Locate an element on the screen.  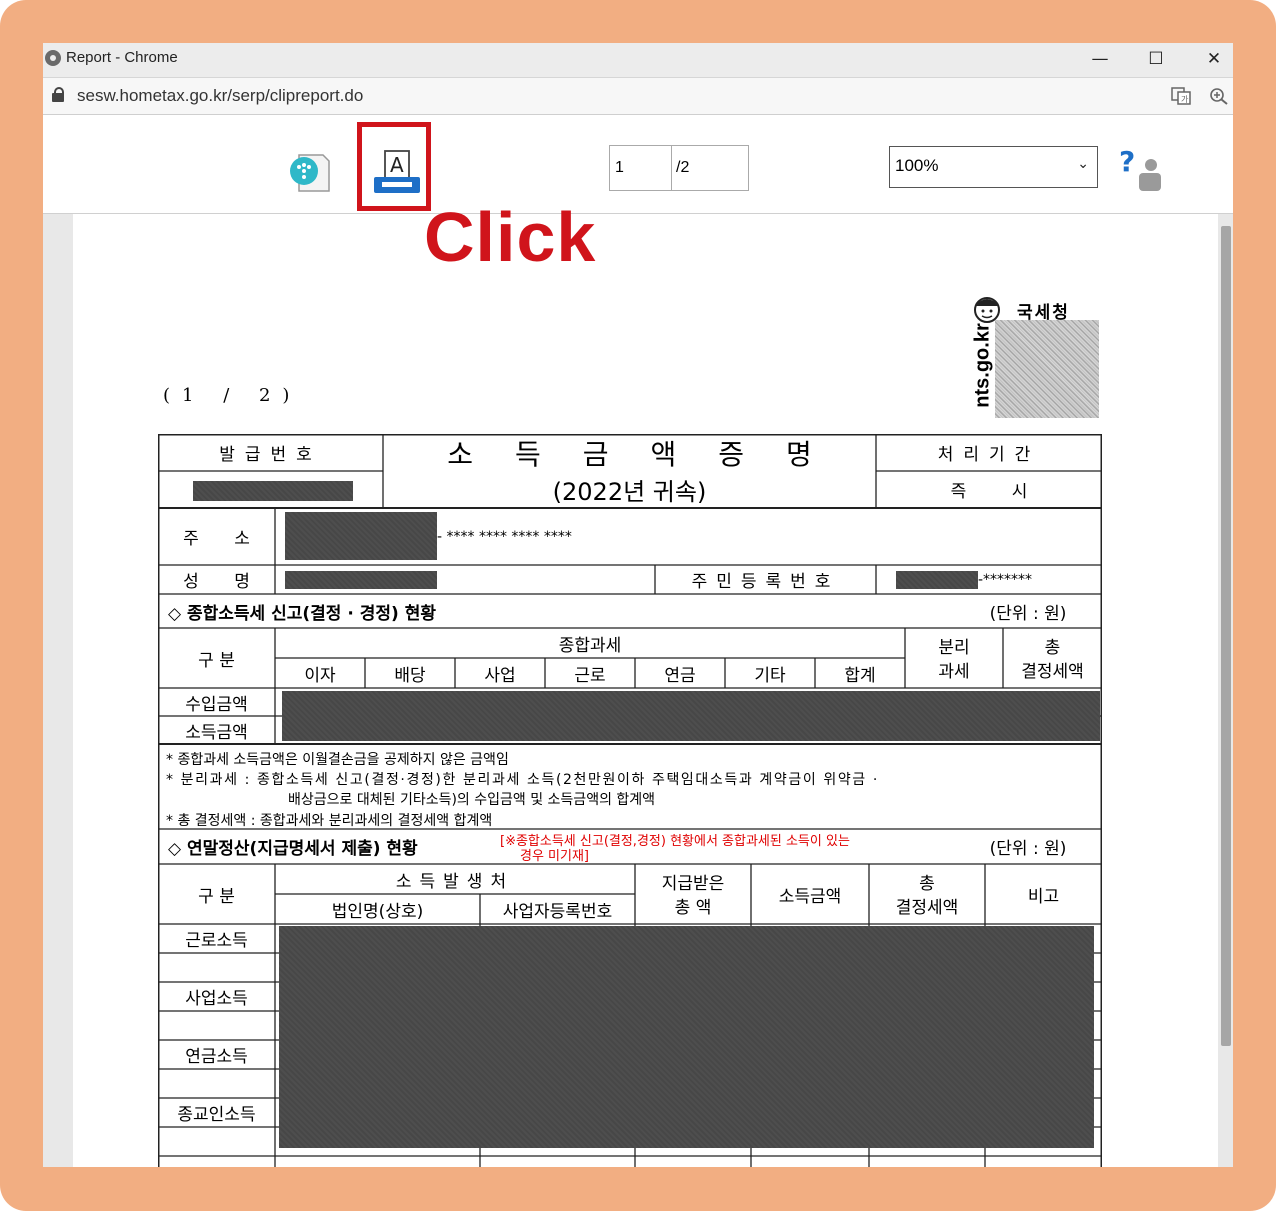
subcol-sum: 합계 is located at coordinates (860, 675).